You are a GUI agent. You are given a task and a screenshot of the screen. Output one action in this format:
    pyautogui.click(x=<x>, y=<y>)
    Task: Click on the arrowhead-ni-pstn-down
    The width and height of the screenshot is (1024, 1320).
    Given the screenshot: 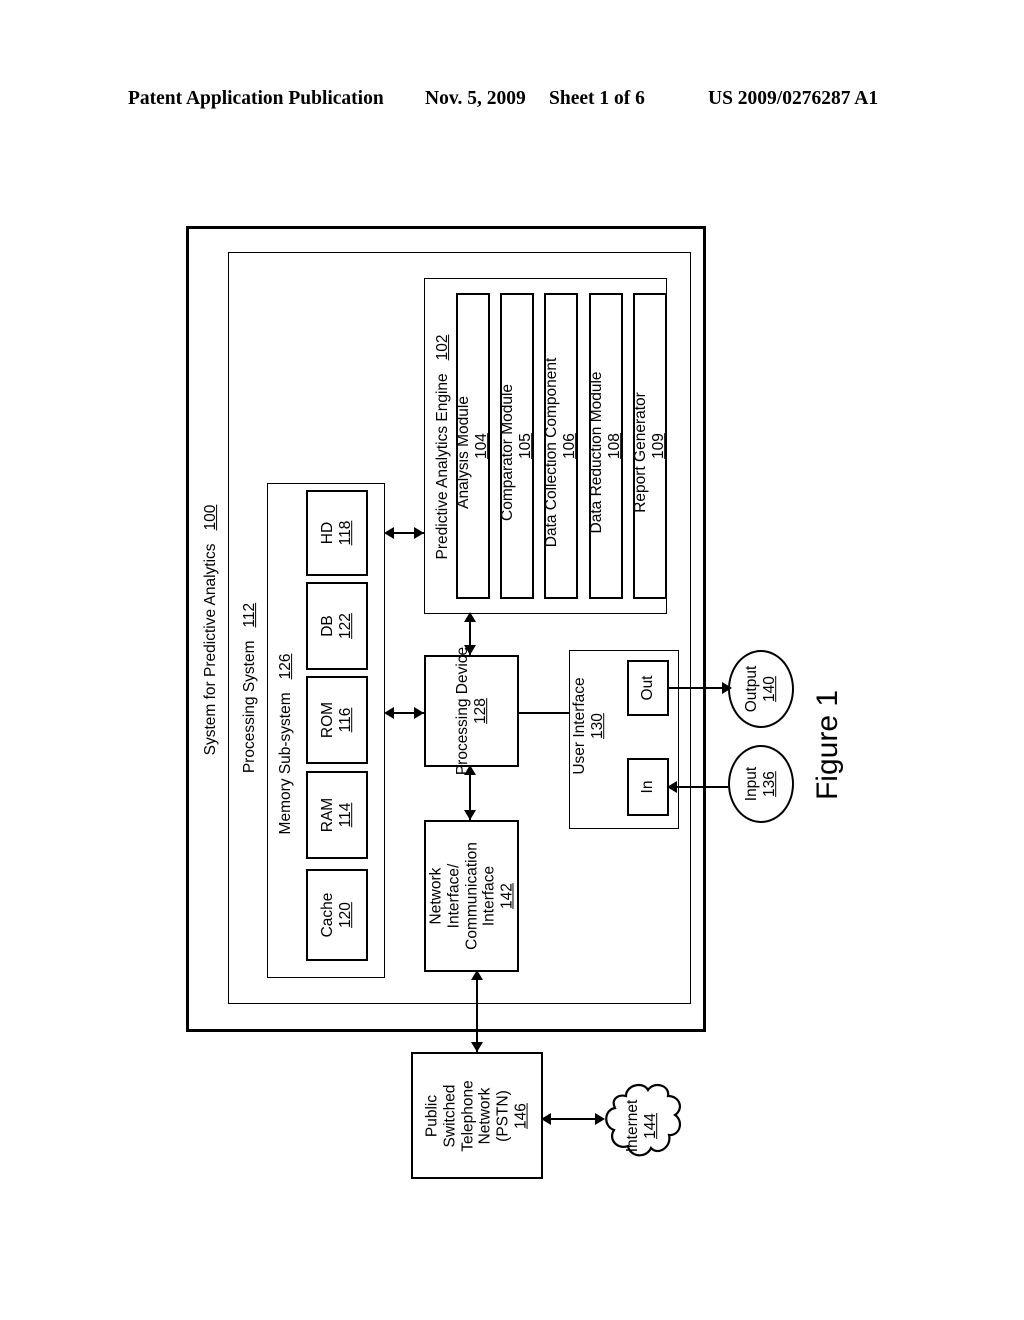 What is the action you would take?
    pyautogui.click(x=477, y=1047)
    